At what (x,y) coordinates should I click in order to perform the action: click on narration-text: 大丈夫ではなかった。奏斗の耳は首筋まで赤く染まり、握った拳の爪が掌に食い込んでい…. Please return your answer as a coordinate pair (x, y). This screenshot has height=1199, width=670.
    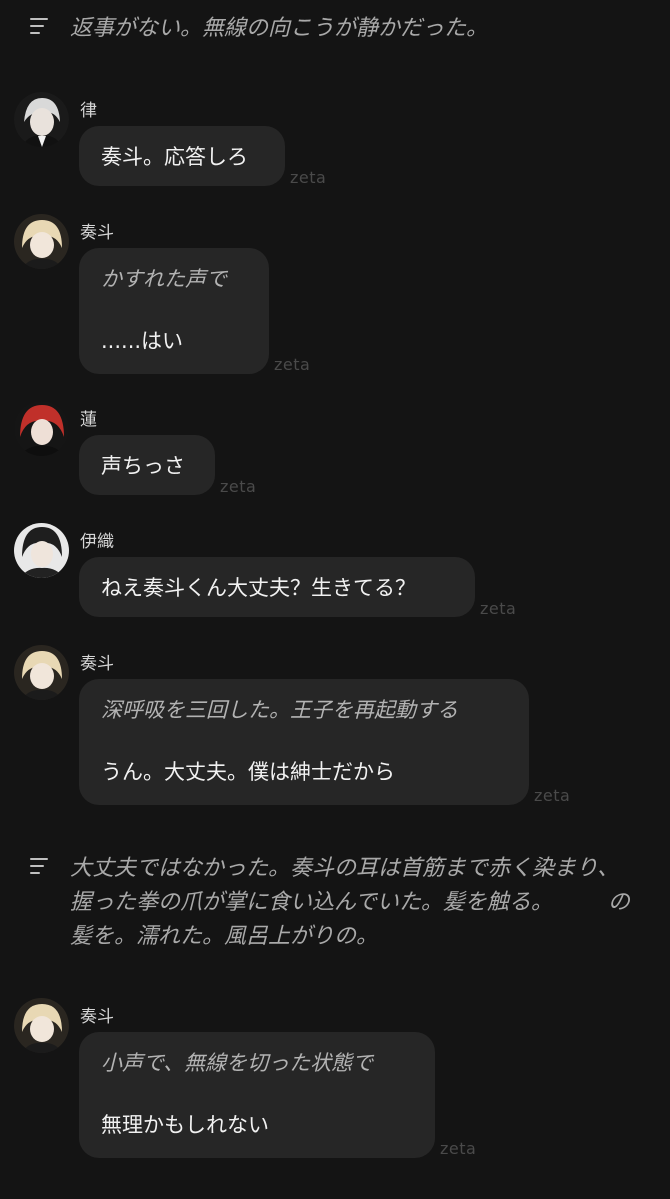
    Looking at the image, I should click on (350, 902).